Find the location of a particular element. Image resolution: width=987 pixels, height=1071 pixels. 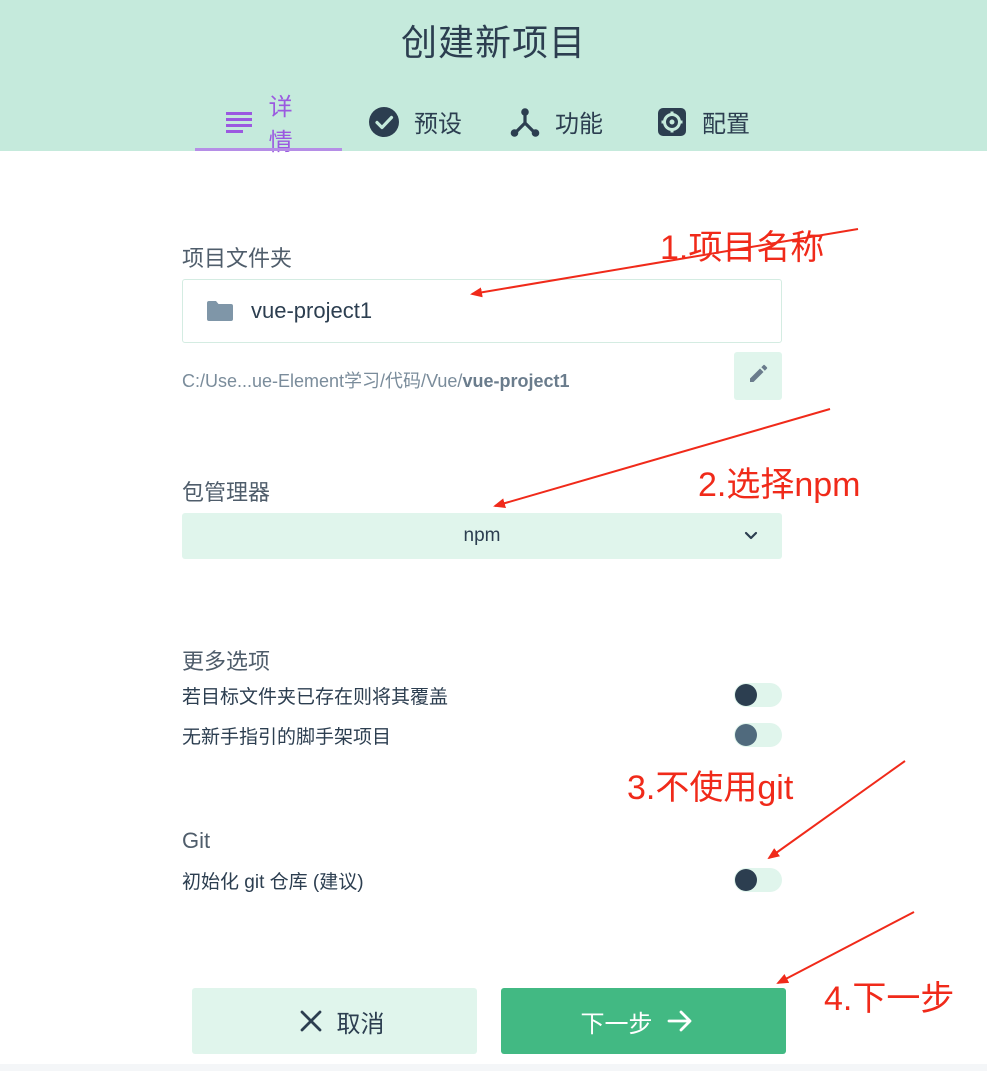

edit-path-button is located at coordinates (758, 376).